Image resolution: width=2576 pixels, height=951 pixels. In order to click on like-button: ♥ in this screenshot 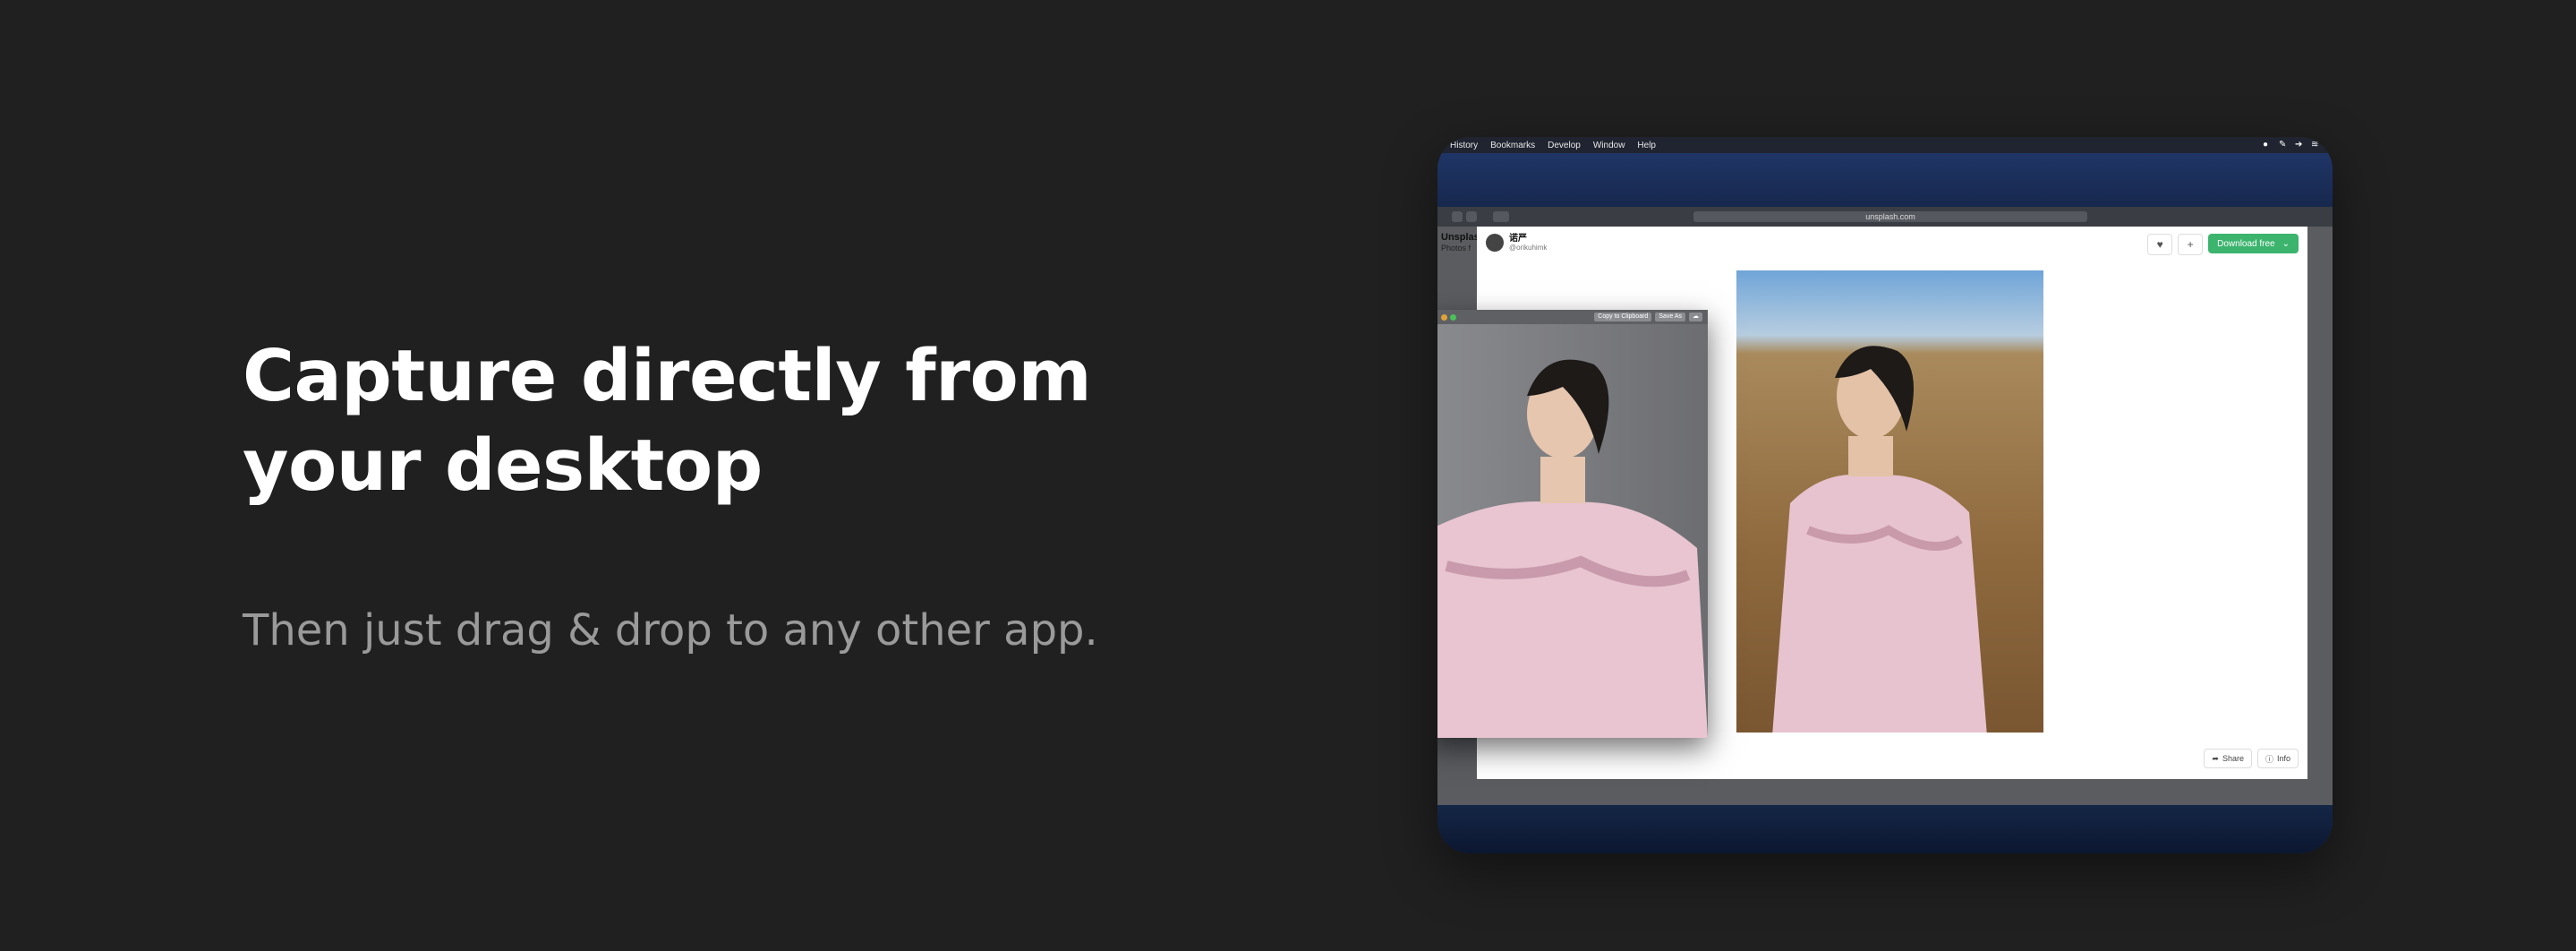, I will do `click(2160, 244)`.